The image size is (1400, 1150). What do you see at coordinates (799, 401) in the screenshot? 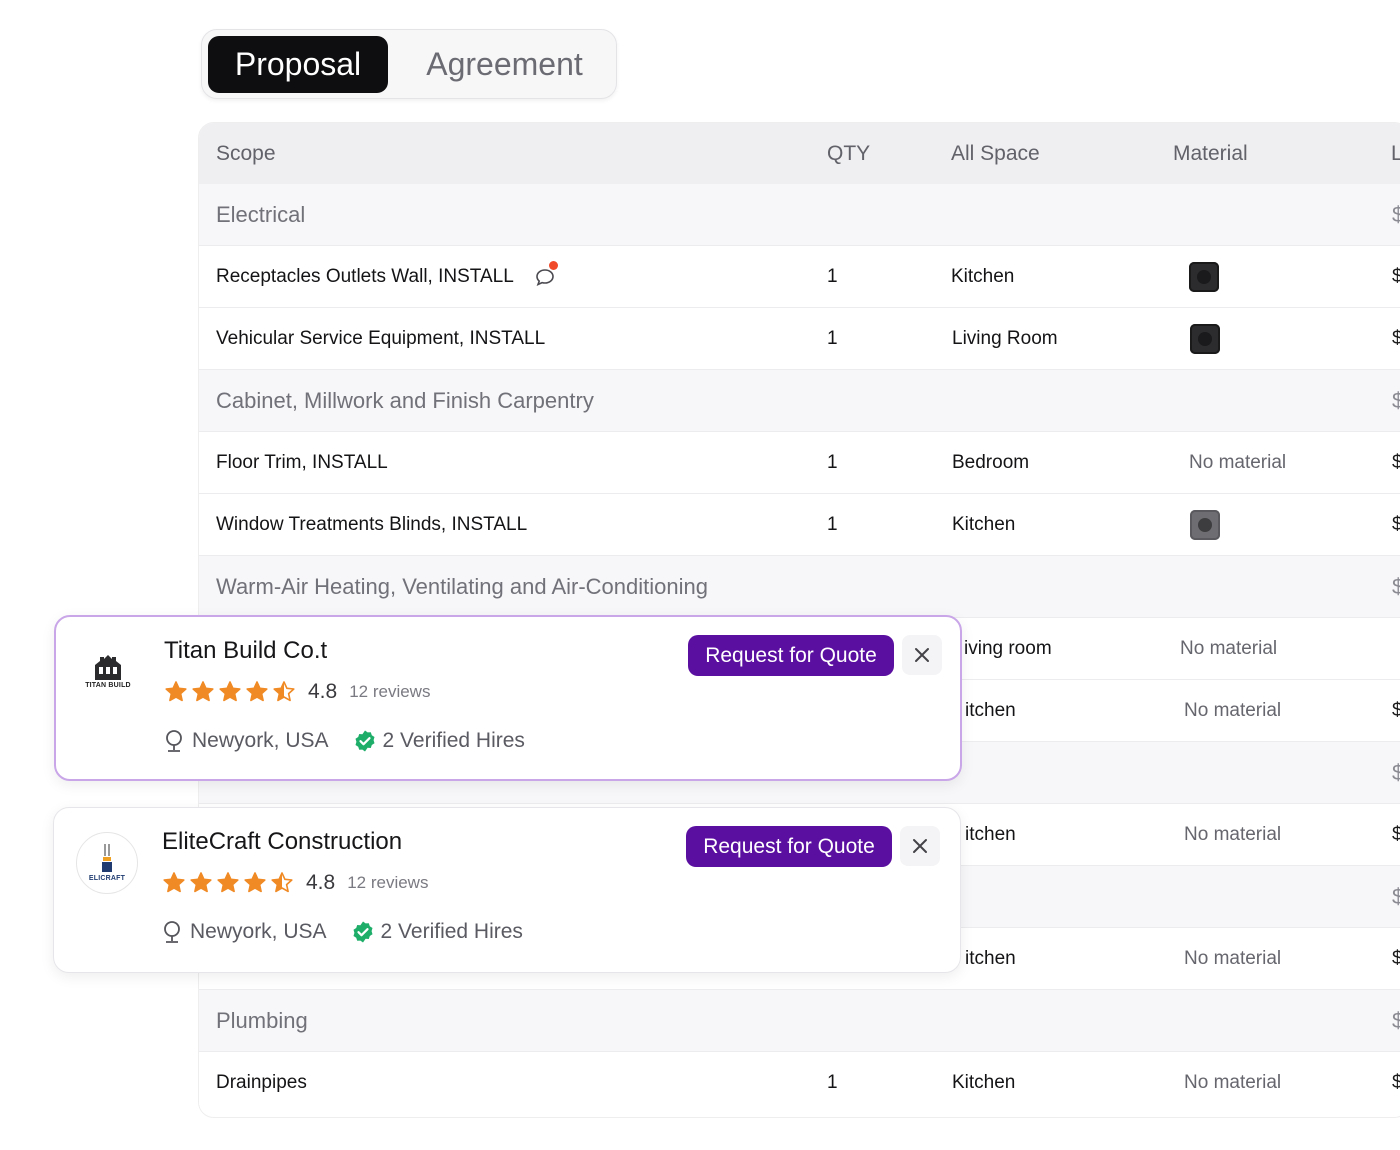
I see `category-row: Cabinet, Millwork and Finish Carpentry $` at bounding box center [799, 401].